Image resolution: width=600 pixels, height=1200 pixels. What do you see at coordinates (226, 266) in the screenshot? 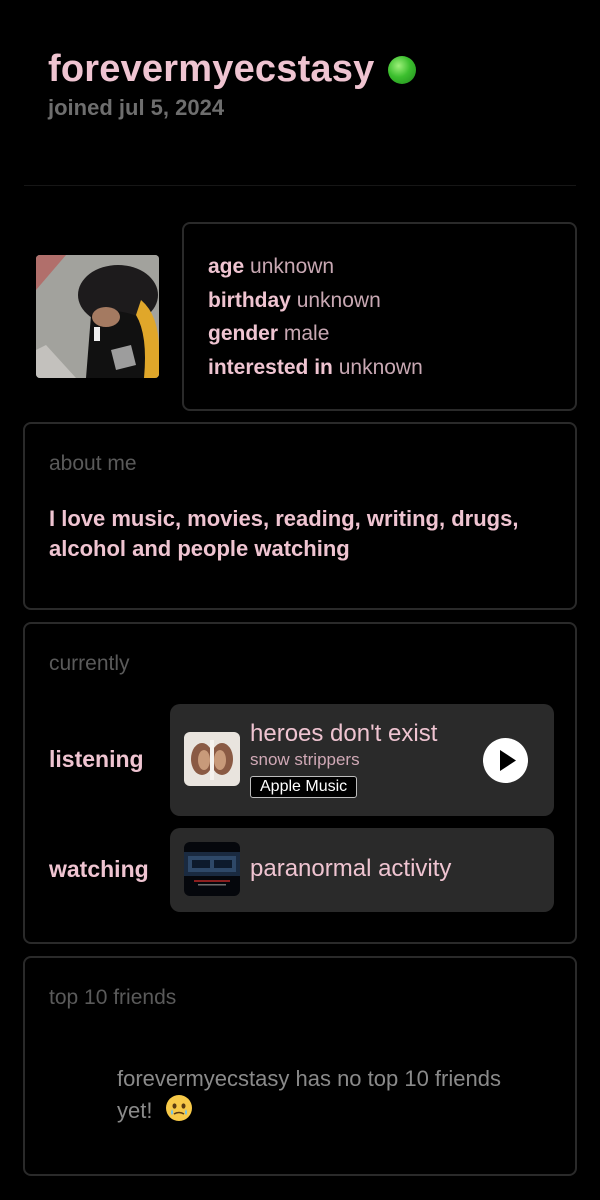
I see `age-label: age` at bounding box center [226, 266].